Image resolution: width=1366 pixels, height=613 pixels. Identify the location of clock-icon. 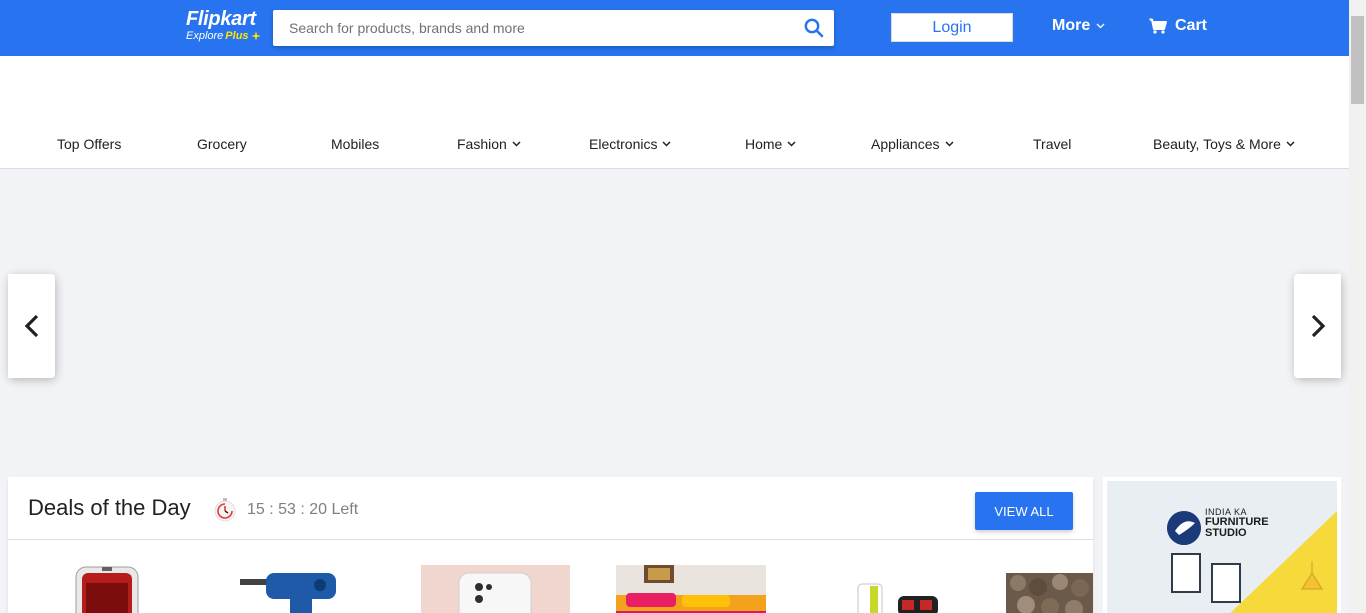
(225, 510).